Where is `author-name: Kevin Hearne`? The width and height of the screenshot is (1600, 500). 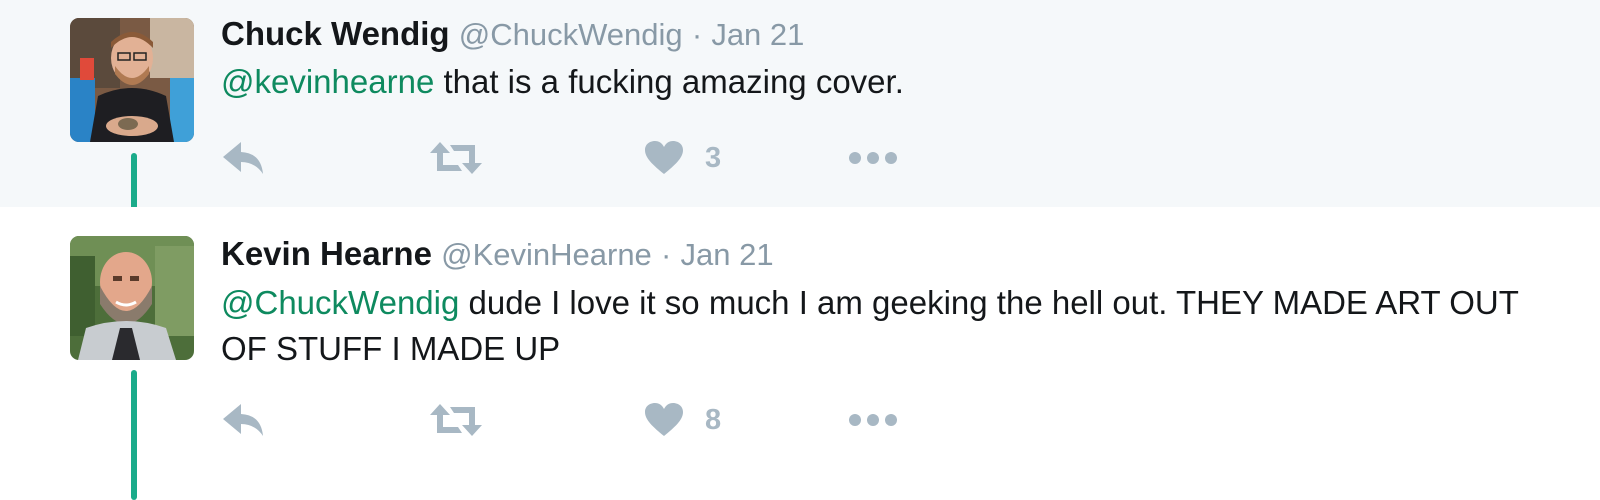
author-name: Kevin Hearne is located at coordinates (326, 253).